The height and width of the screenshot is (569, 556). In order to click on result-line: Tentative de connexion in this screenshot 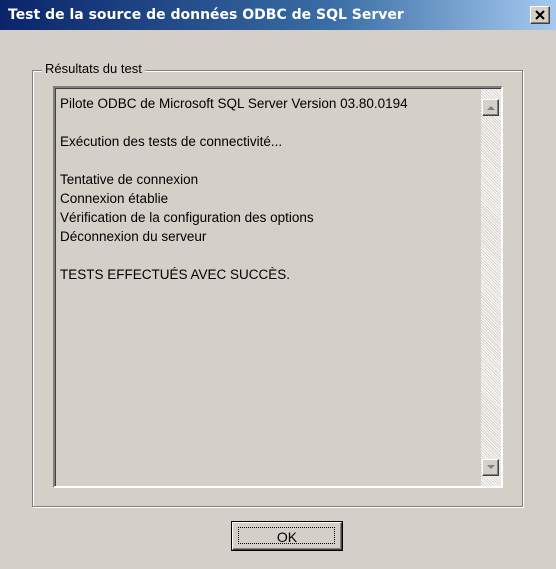, I will do `click(129, 179)`.